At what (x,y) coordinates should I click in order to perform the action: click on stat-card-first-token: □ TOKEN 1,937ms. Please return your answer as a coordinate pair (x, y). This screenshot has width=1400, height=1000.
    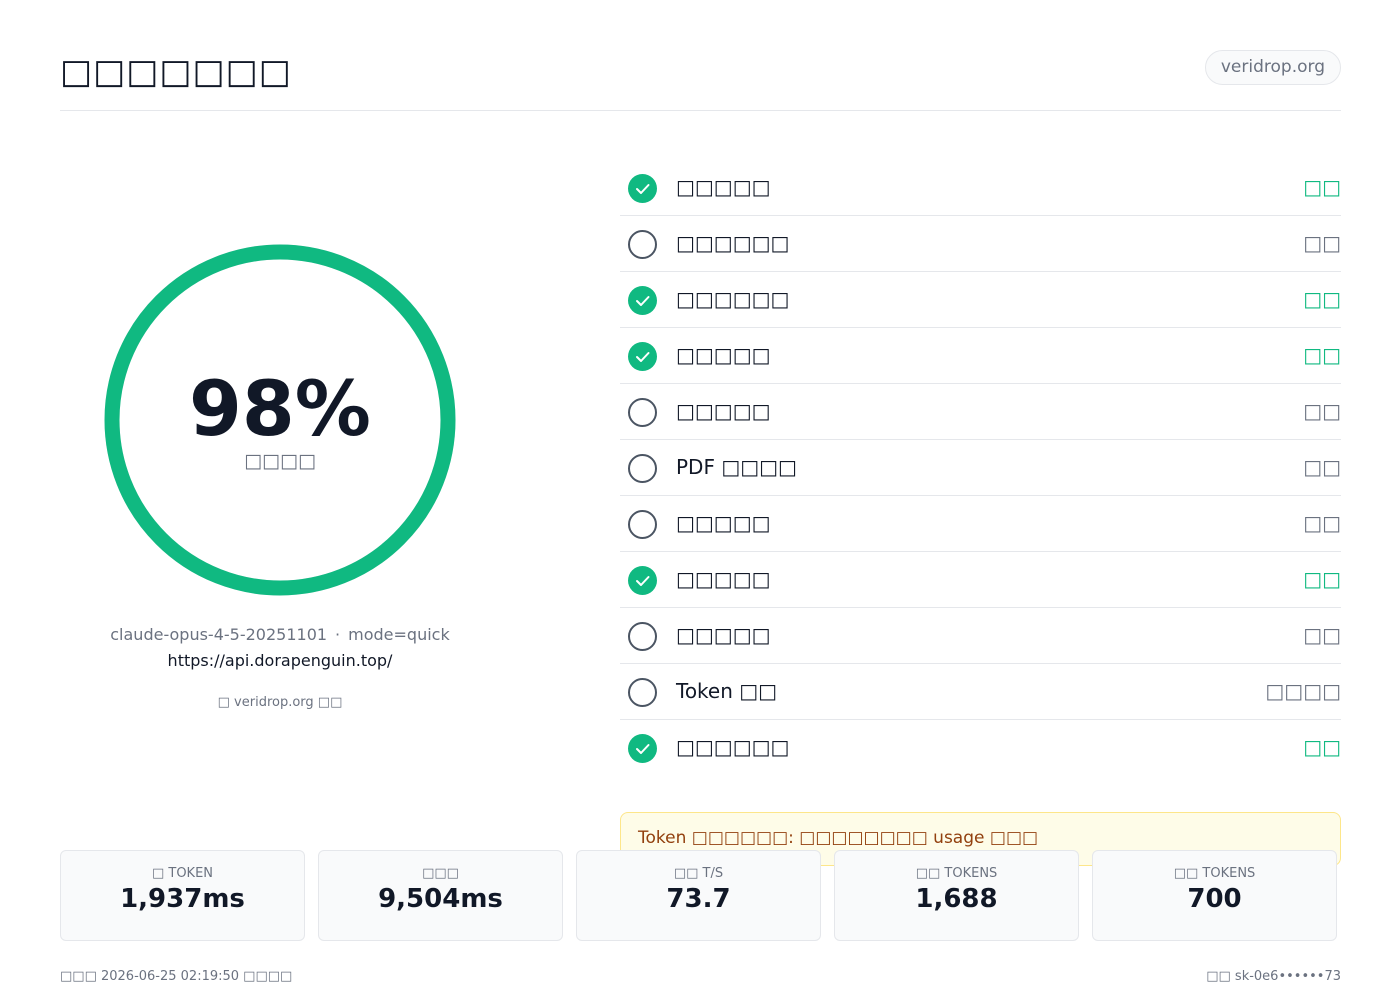
    Looking at the image, I should click on (182, 895).